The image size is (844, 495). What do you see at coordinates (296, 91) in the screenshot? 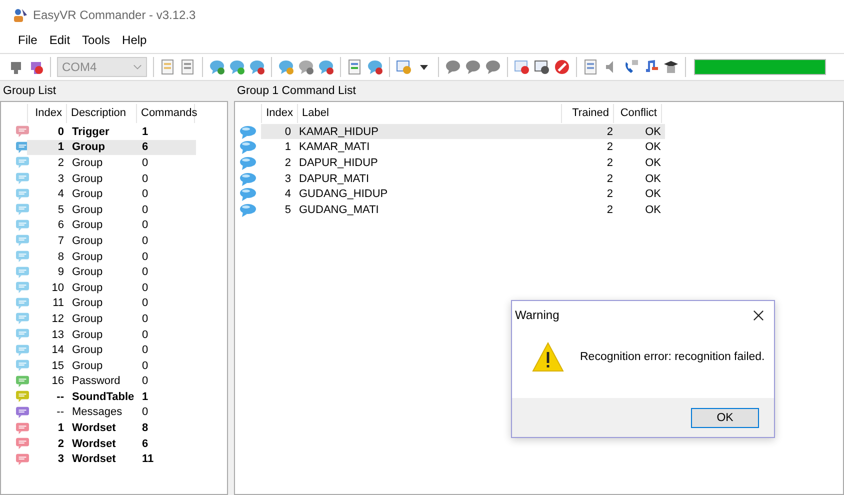
I see `panel-header: Group 1 Command List` at bounding box center [296, 91].